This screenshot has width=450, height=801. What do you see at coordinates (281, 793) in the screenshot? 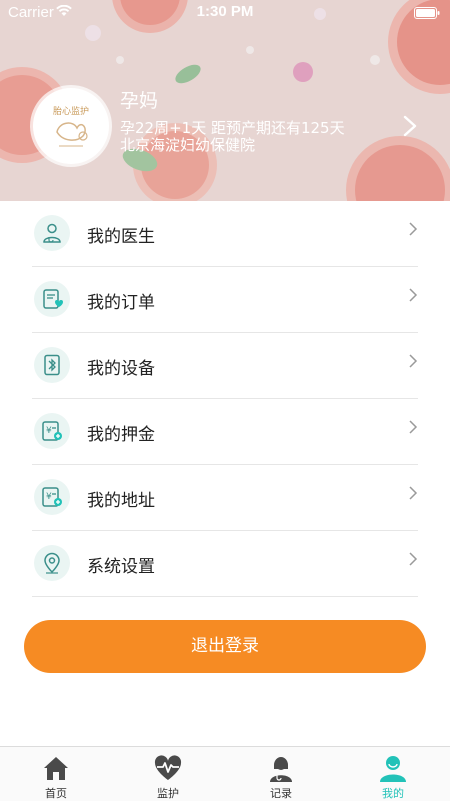
I see `tab-label: 记录` at bounding box center [281, 793].